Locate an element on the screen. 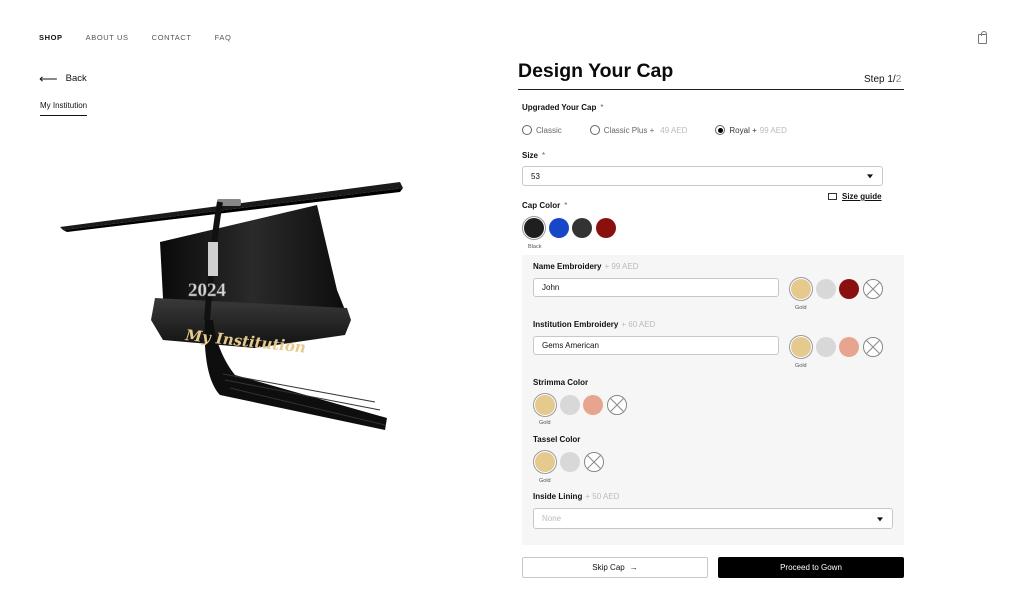 The image size is (1024, 593). inside-lining-price: + 50 AED is located at coordinates (602, 496).